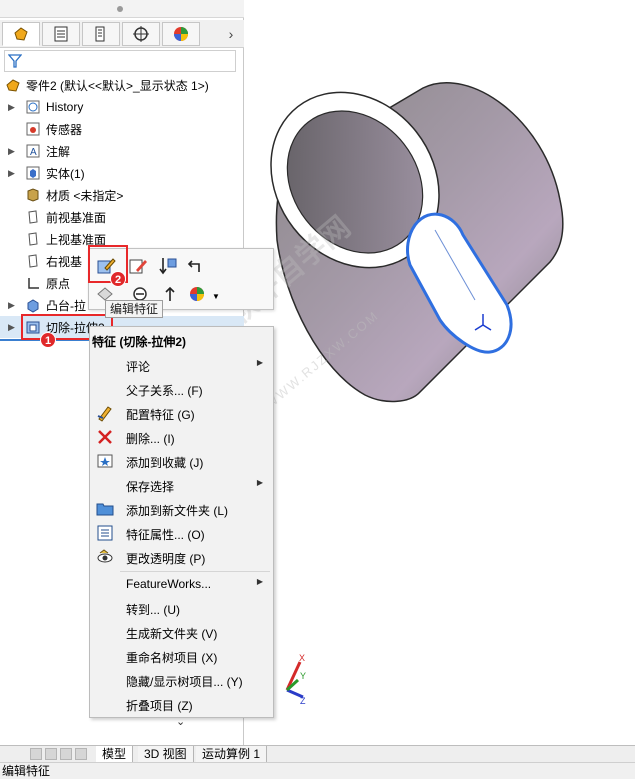 Image resolution: width=635 pixels, height=779 pixels. Describe the element at coordinates (105, 437) in the screenshot. I see `delete-icon` at that location.